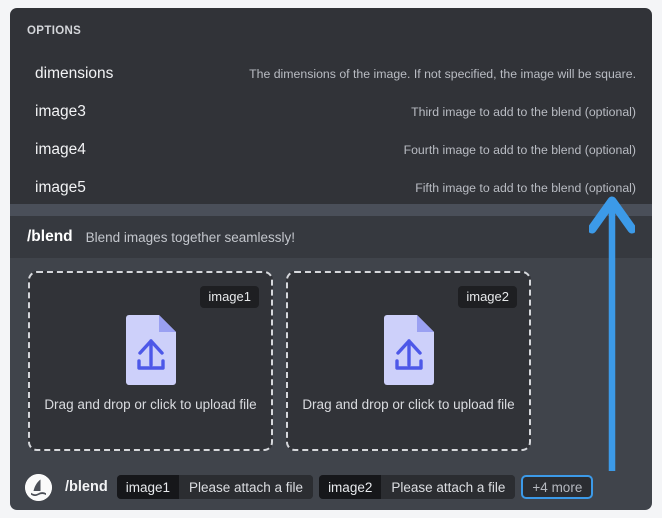  I want to click on chip-image2: image2 Please attach a file, so click(417, 487).